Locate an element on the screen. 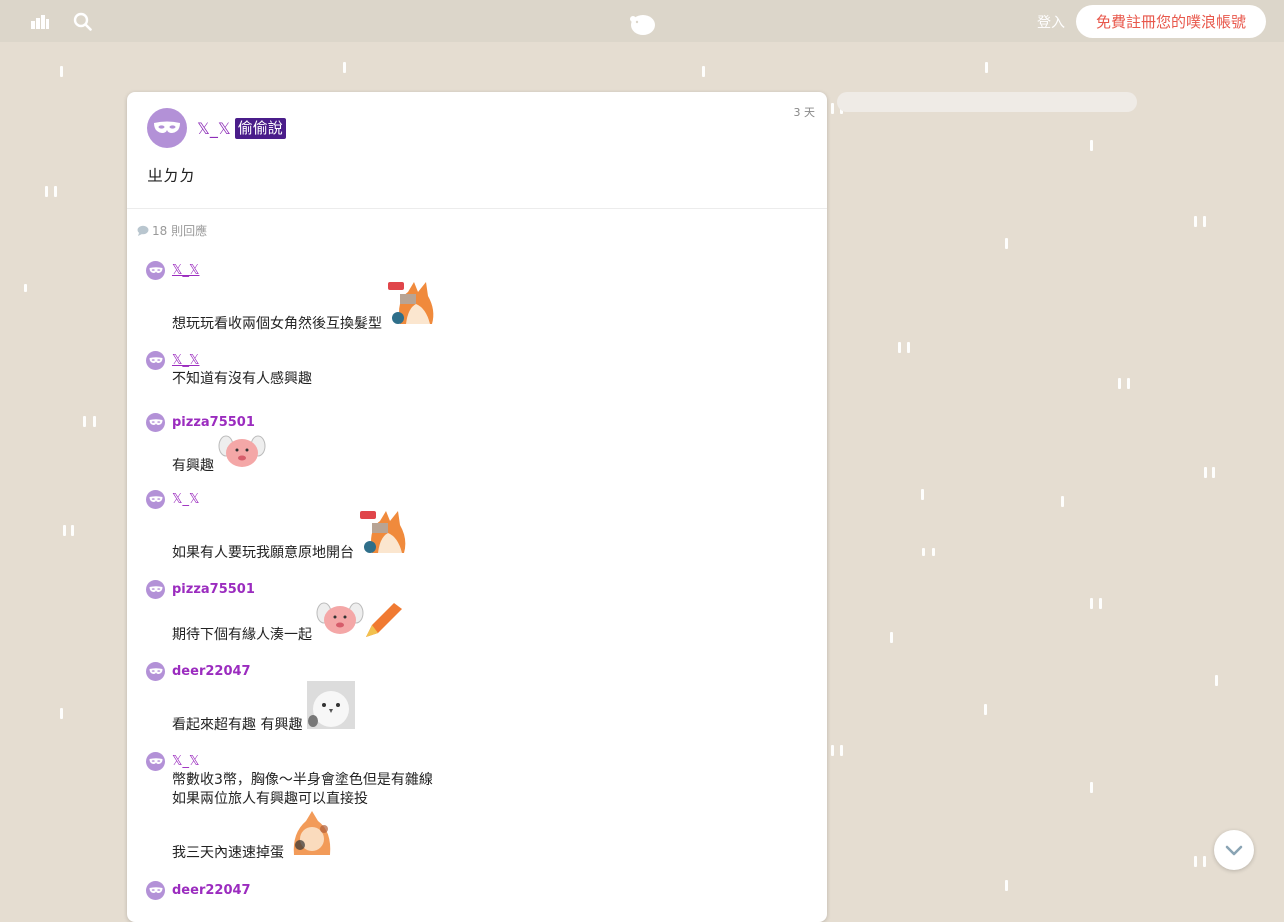 The height and width of the screenshot is (922, 1284). reply-text: 如果有人要玩我願意原地開台 is located at coordinates (263, 553).